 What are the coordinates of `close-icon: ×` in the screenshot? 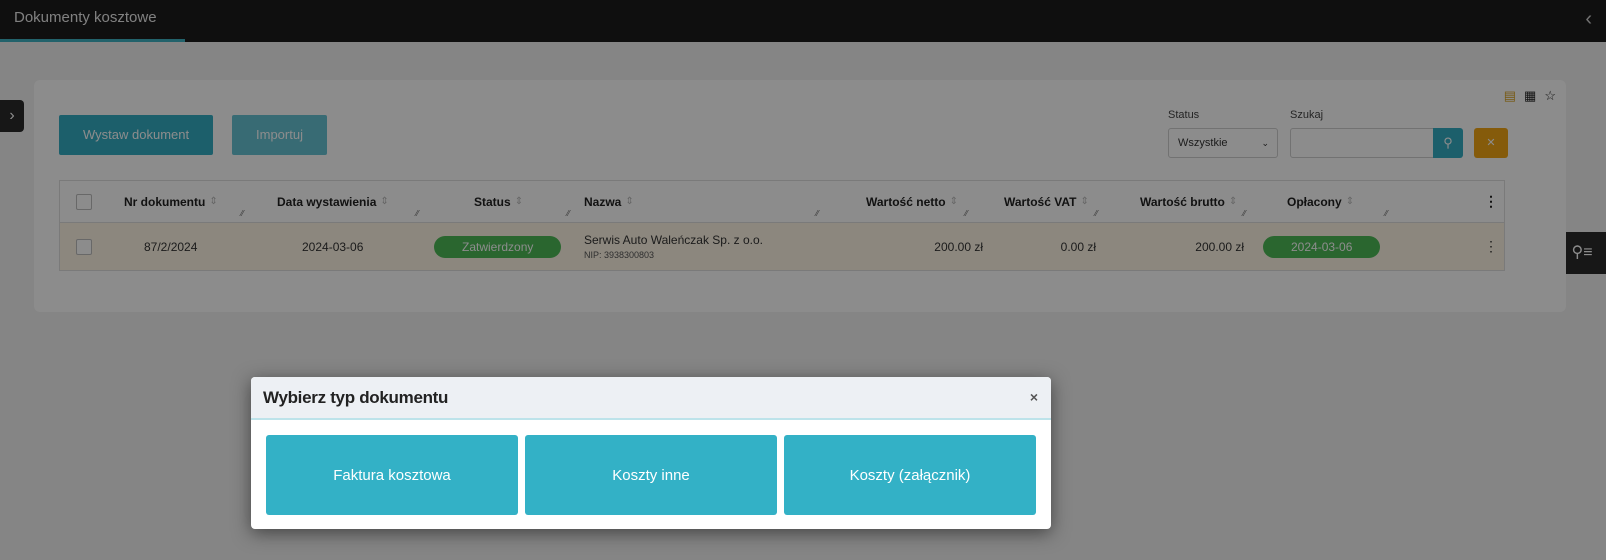 It's located at (1034, 397).